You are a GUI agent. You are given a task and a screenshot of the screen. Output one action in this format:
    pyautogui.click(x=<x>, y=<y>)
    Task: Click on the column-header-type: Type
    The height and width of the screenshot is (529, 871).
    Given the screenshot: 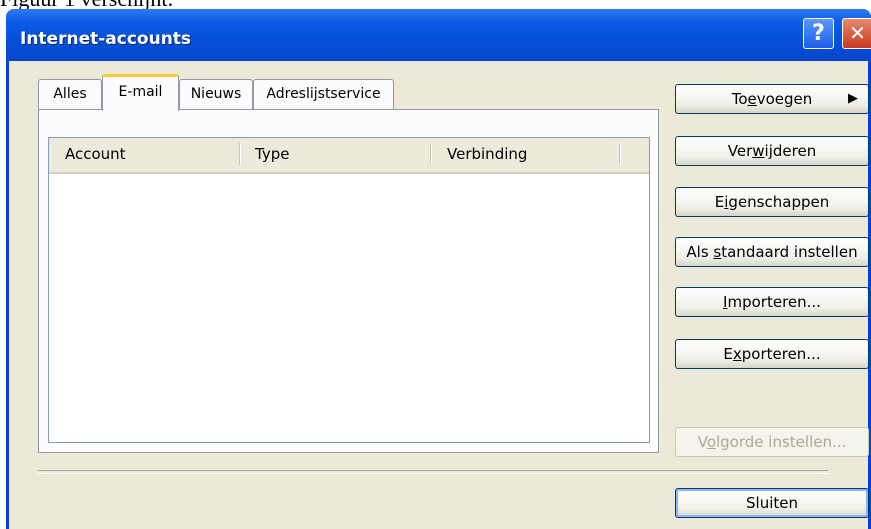 What is the action you would take?
    pyautogui.click(x=272, y=154)
    